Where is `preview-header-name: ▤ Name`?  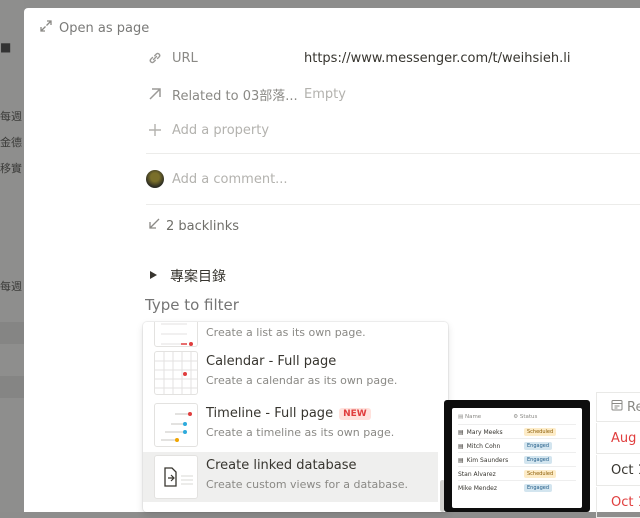 preview-header-name: ▤ Name is located at coordinates (470, 417).